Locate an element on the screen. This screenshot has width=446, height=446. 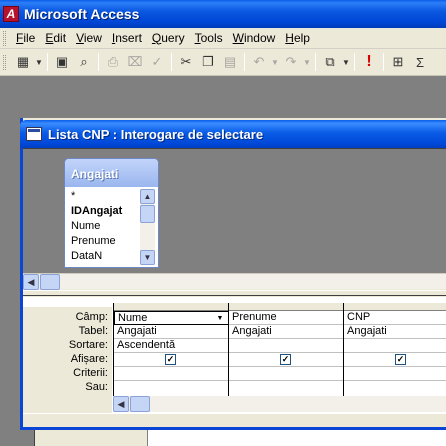
row-label-field: Câmp: is located at coordinates (91, 317).